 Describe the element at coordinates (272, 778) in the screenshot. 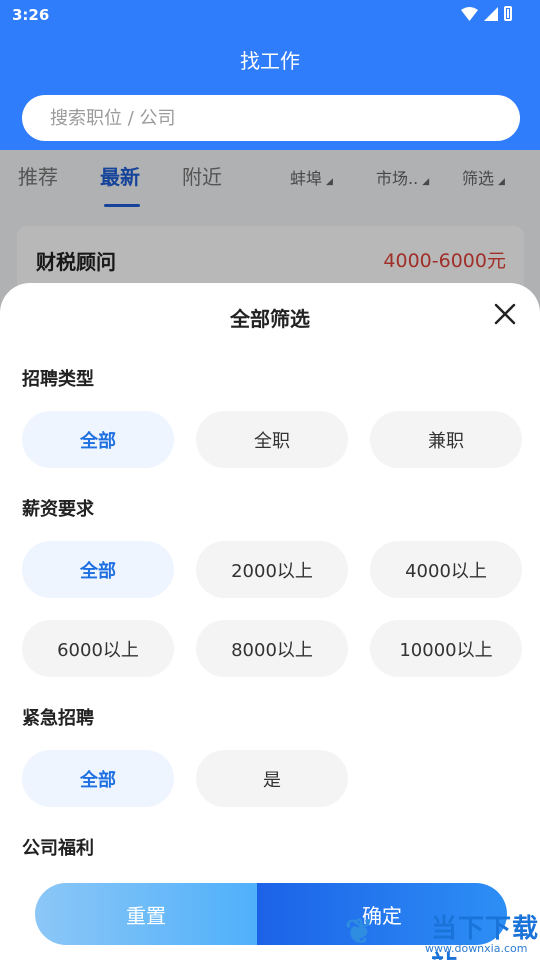

I see `chip-urgent-yes: 是` at that location.